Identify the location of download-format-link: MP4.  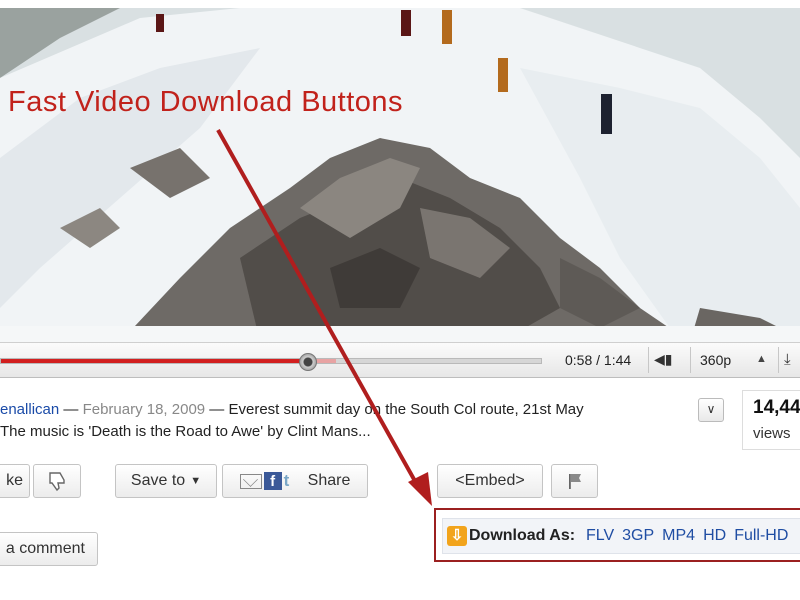
(678, 535).